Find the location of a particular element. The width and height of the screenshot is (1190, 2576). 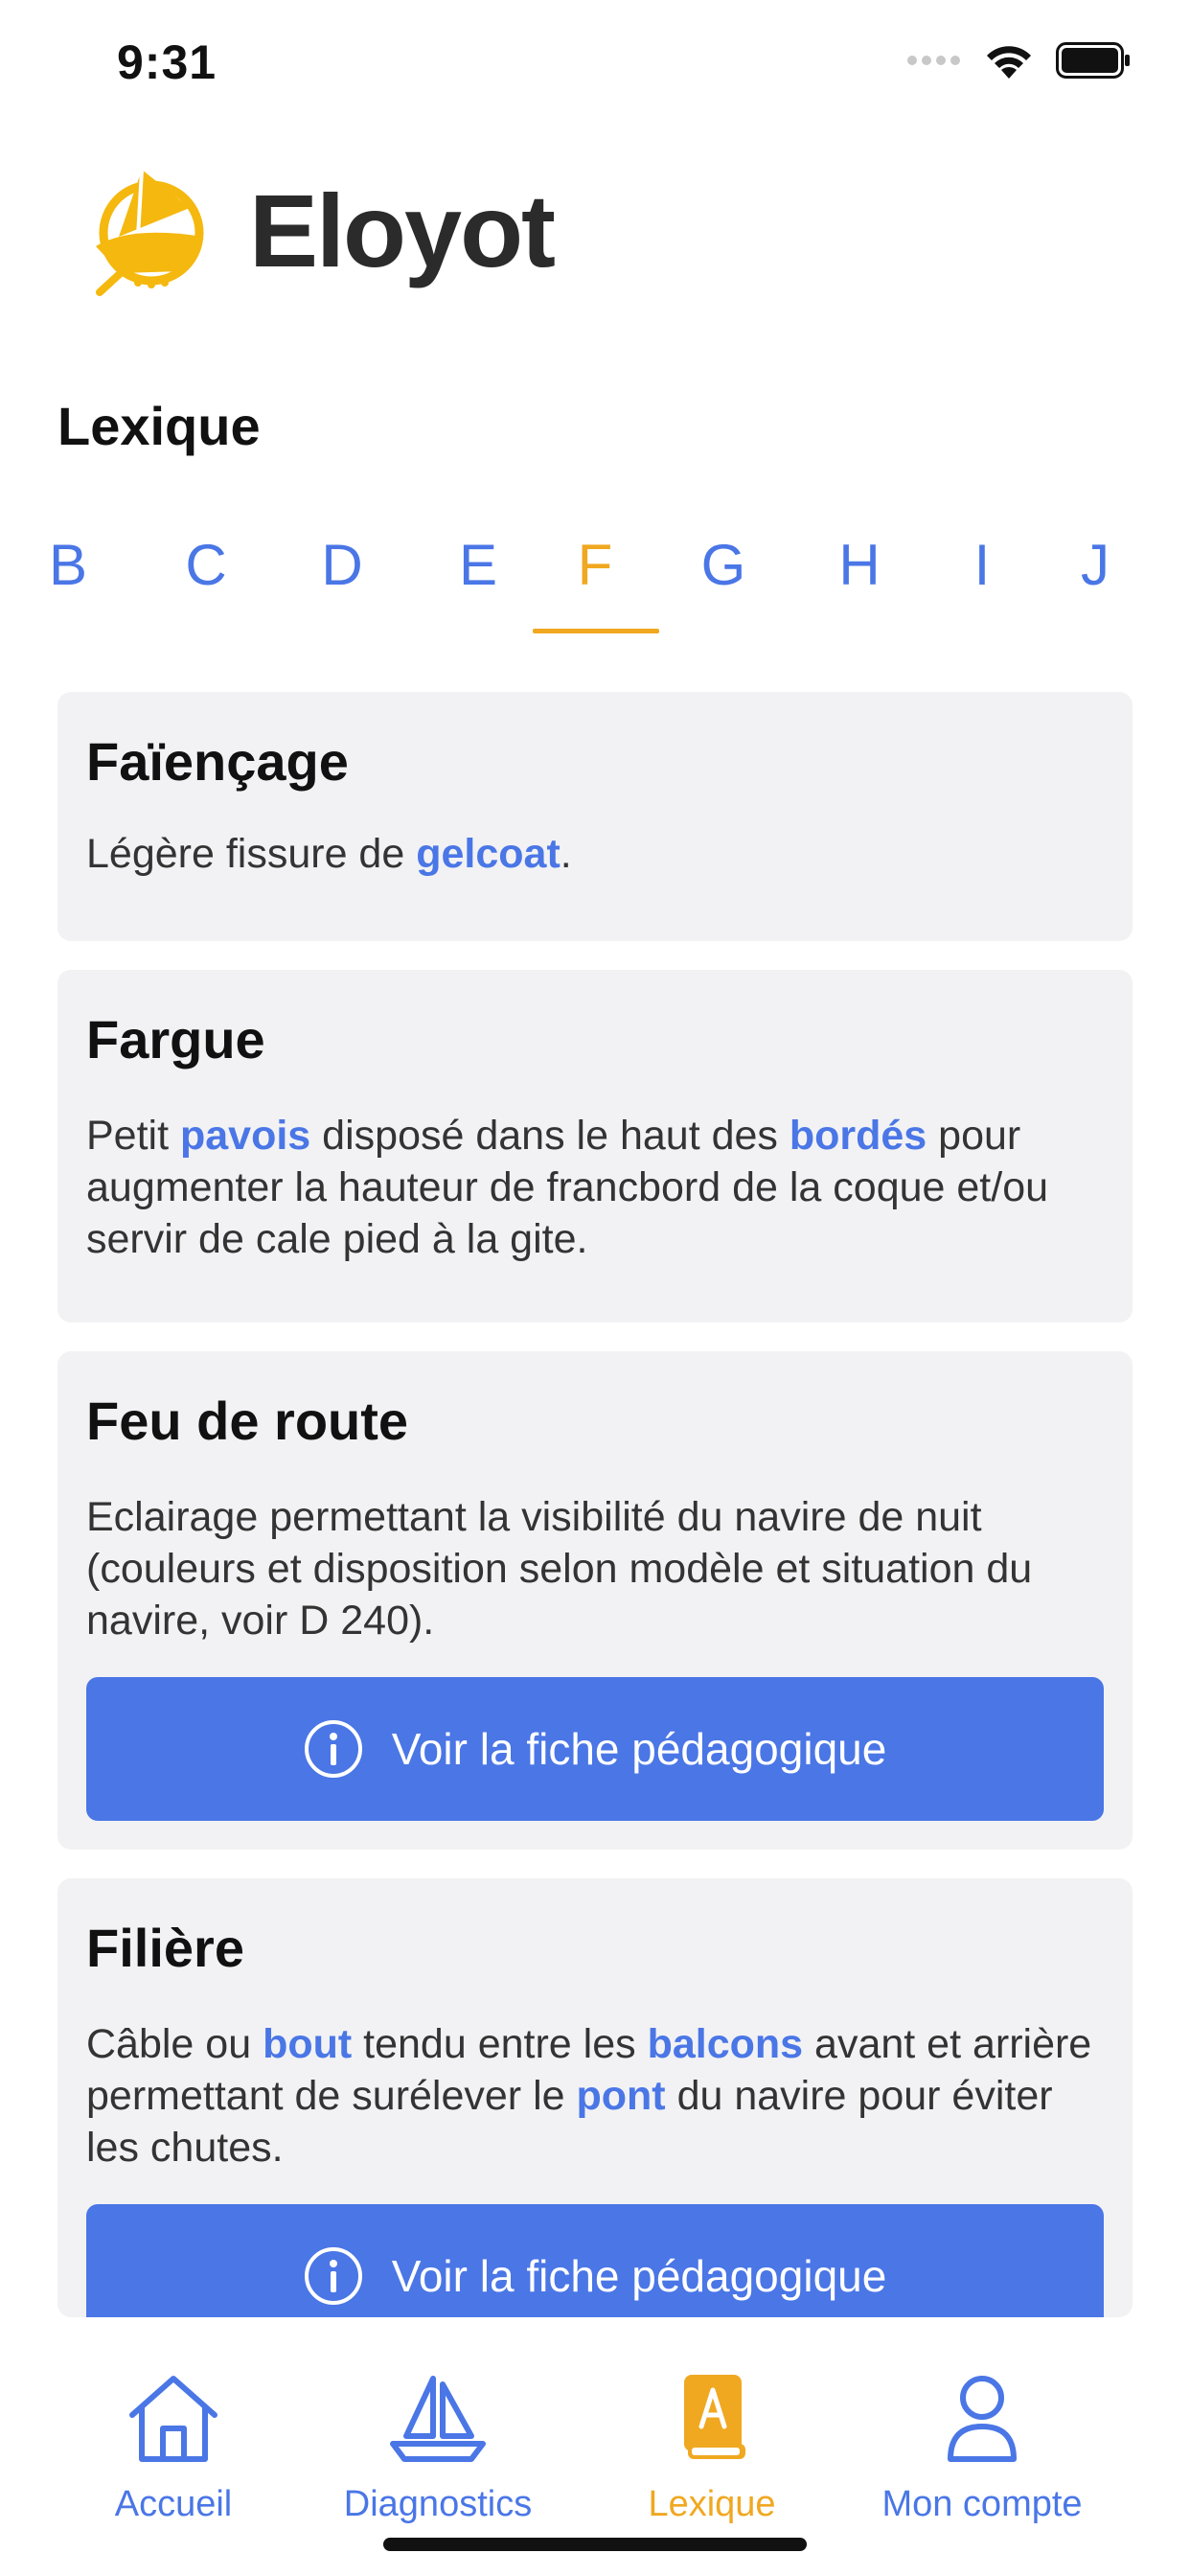

lexicon-definition: Légère fissure de gelcoat. is located at coordinates (595, 854).